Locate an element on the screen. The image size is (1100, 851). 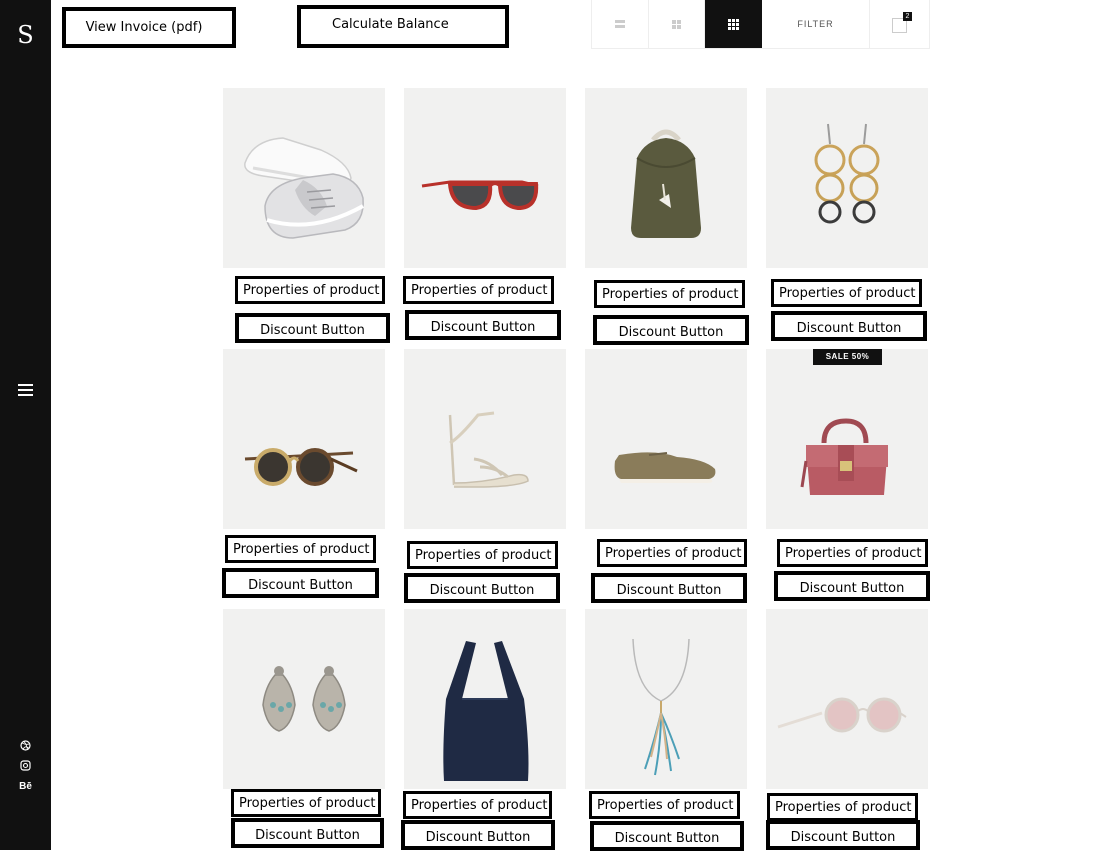
sidebar: S Bē is located at coordinates (25, 425).